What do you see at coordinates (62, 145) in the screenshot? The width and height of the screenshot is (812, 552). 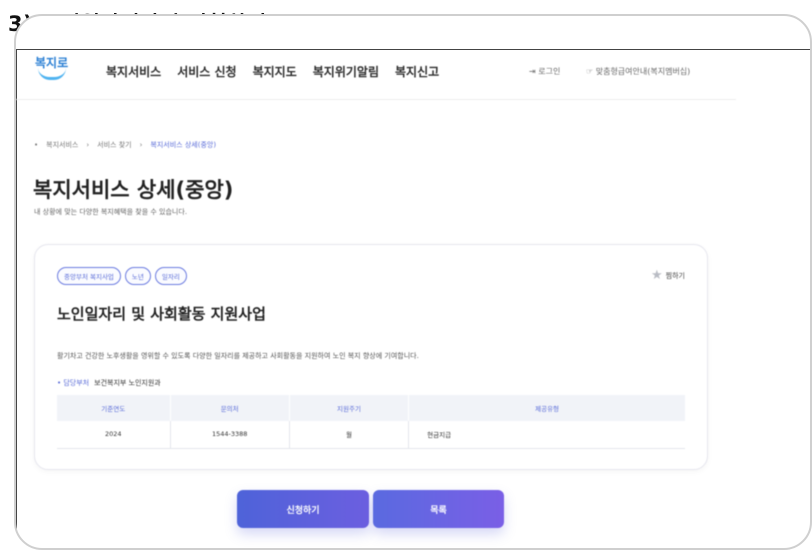 I see `breadcrumb-item: 복지서비스` at bounding box center [62, 145].